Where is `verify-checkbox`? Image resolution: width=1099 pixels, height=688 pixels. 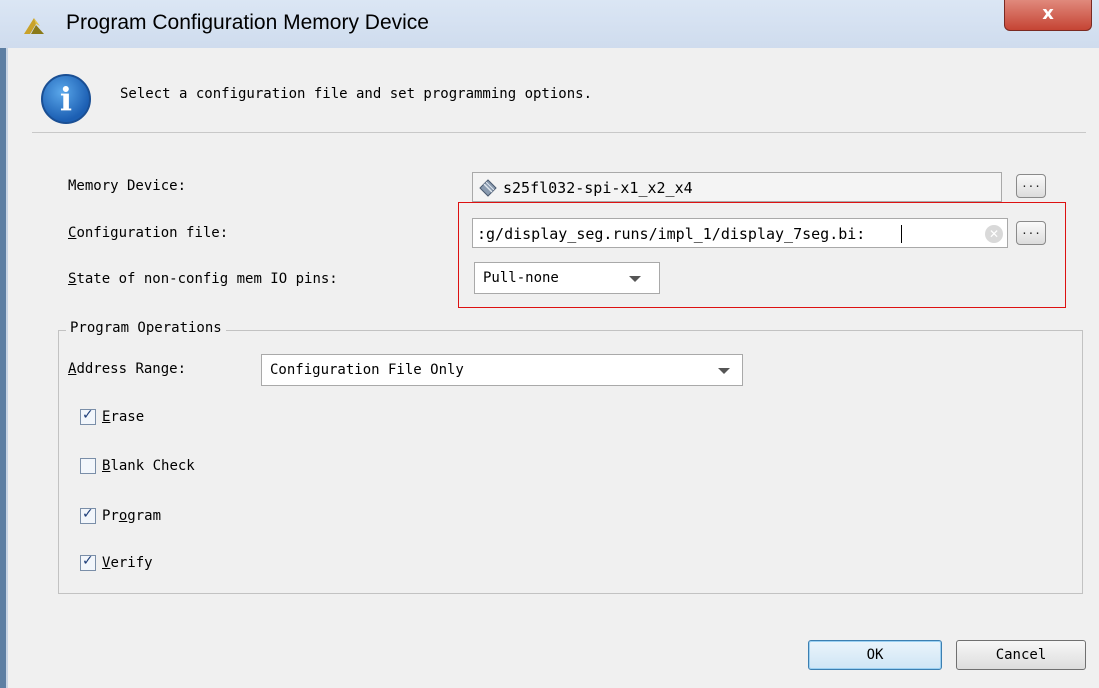
verify-checkbox is located at coordinates (88, 562).